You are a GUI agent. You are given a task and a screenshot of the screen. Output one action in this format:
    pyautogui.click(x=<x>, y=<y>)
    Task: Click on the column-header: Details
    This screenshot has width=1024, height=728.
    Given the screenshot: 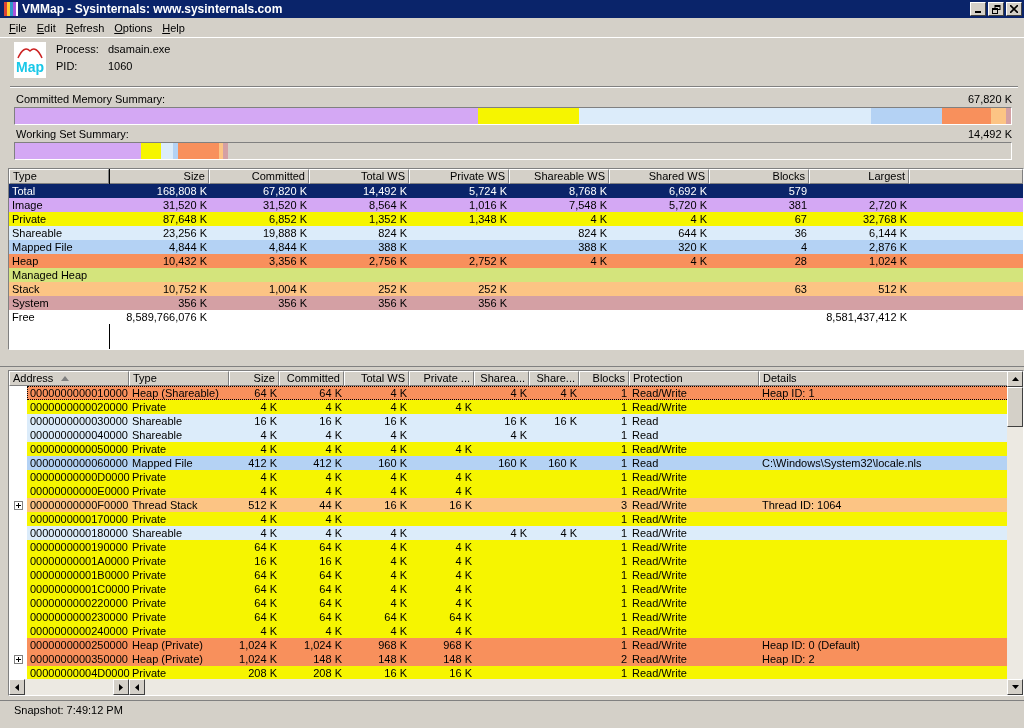 What is the action you would take?
    pyautogui.click(x=883, y=378)
    